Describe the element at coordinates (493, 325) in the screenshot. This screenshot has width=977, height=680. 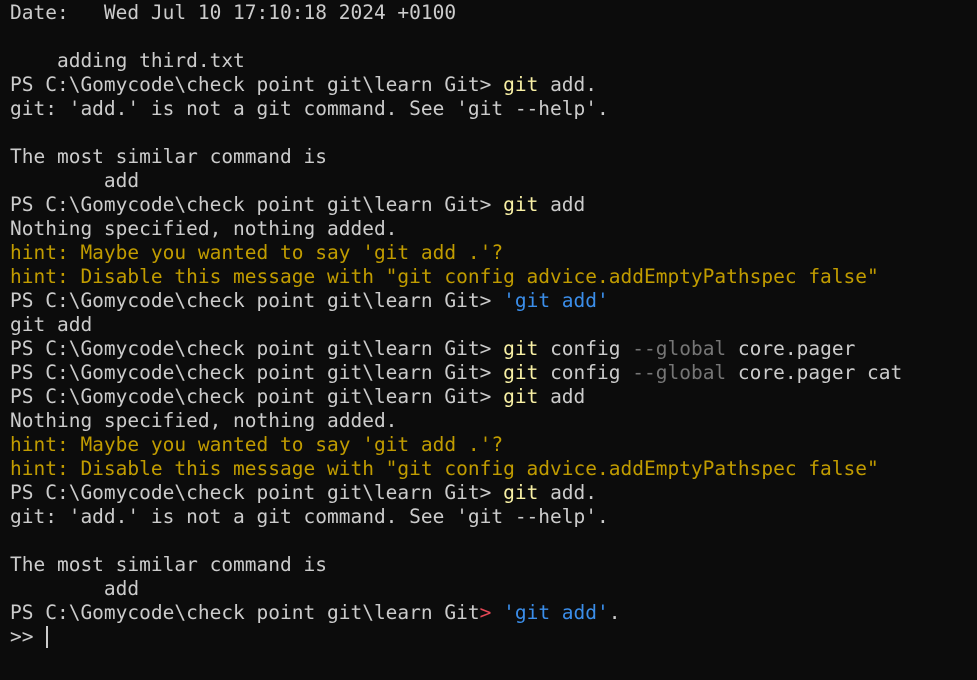
I see `terminal-line: git add` at that location.